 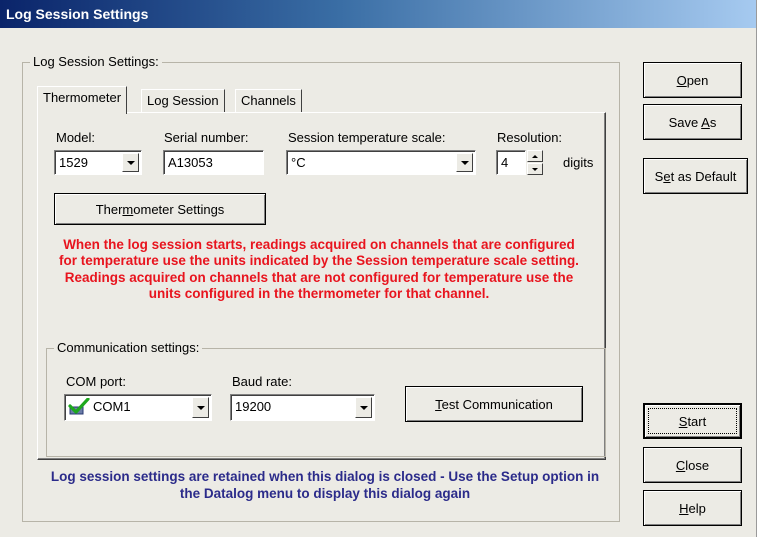 I want to click on spin-up-arrow-icon, so click(x=535, y=156).